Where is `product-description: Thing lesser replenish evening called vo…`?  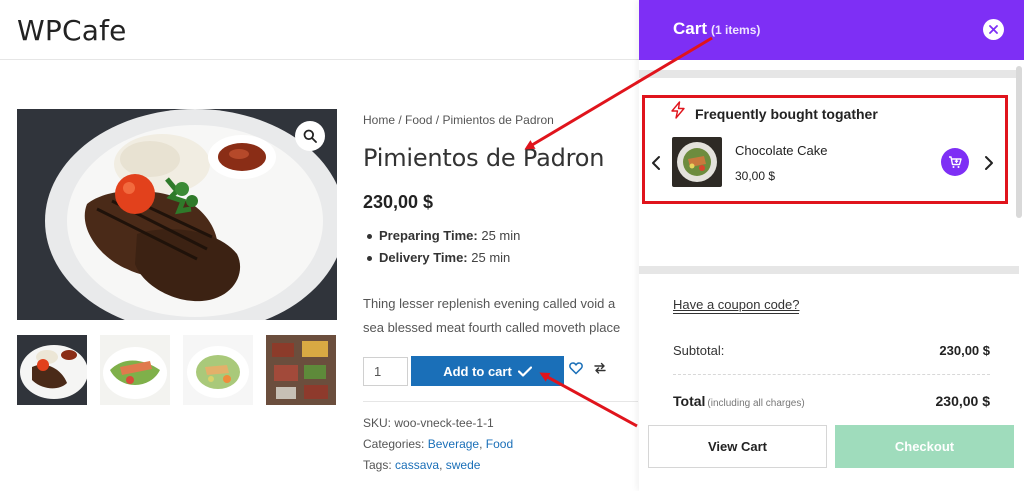 product-description: Thing lesser replenish evening called vo… is located at coordinates (492, 315).